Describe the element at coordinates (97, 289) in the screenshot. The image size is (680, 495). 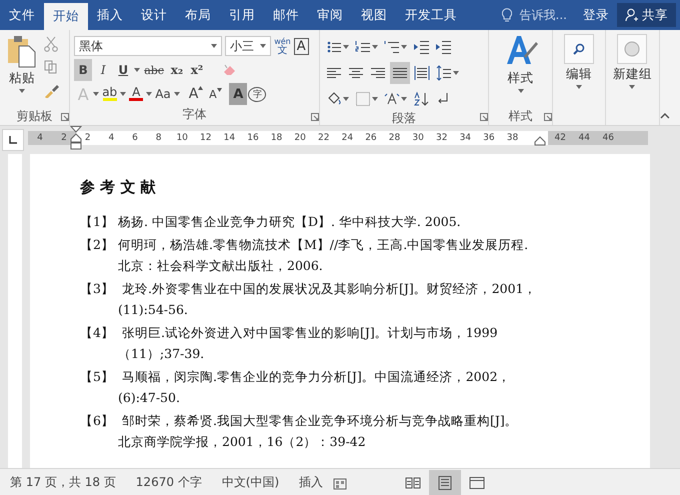
I see `reference-number: 【3】` at that location.